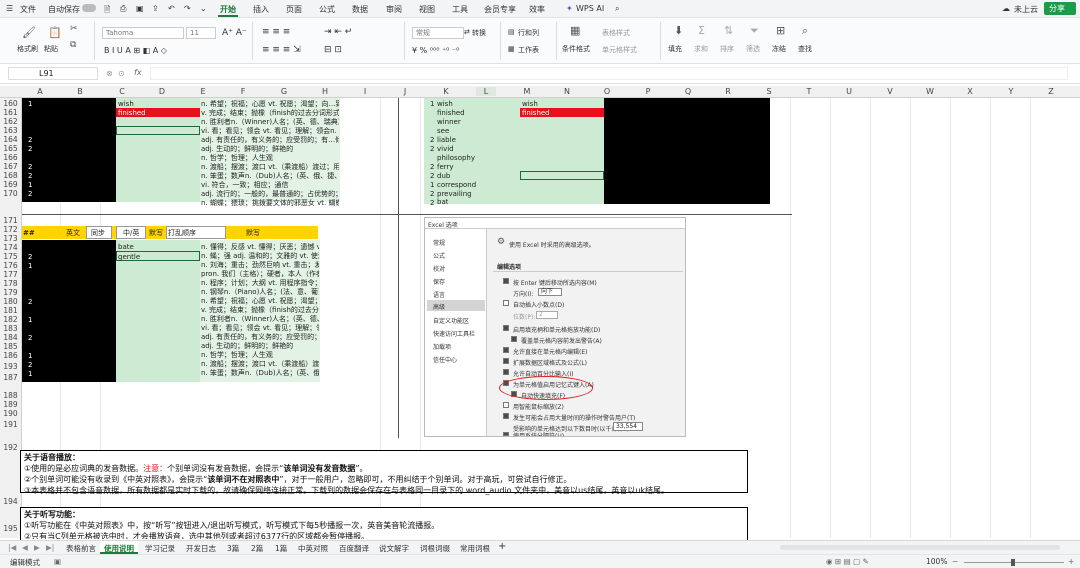  What do you see at coordinates (121, 73) in the screenshot?
I see `confirm-icon: ⊙` at bounding box center [121, 73].